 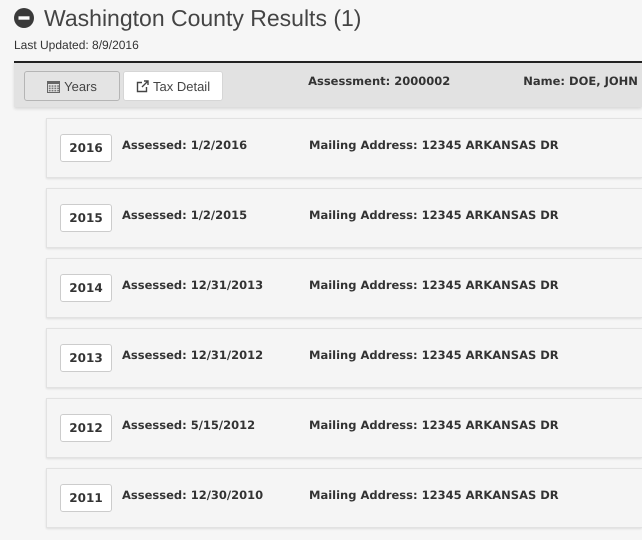 I want to click on year-button: 2015, so click(x=86, y=218).